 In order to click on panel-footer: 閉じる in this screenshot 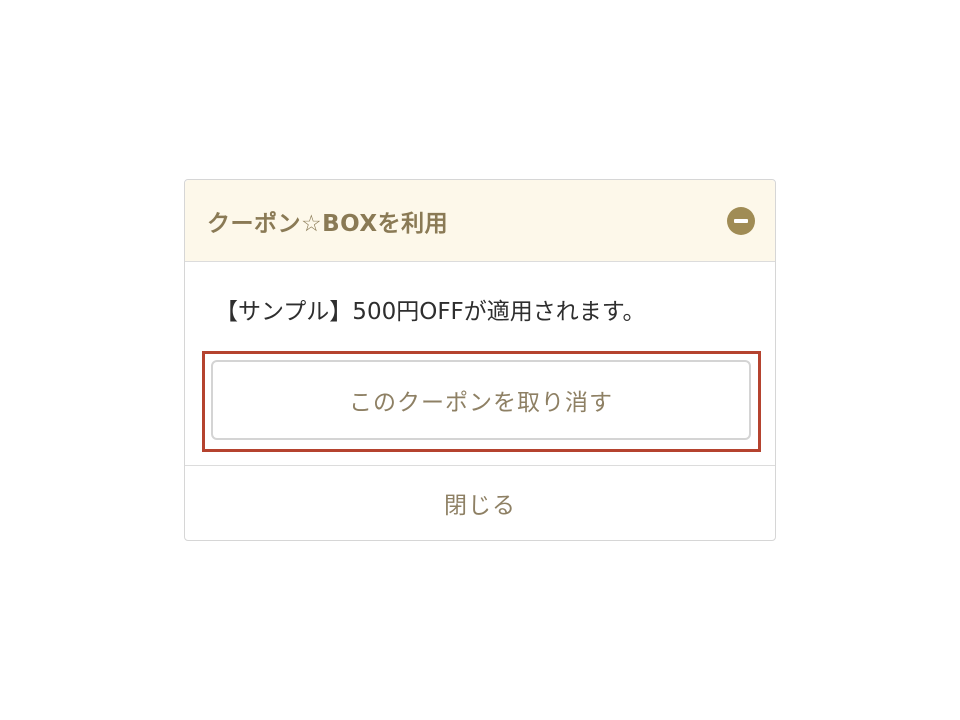, I will do `click(480, 503)`.